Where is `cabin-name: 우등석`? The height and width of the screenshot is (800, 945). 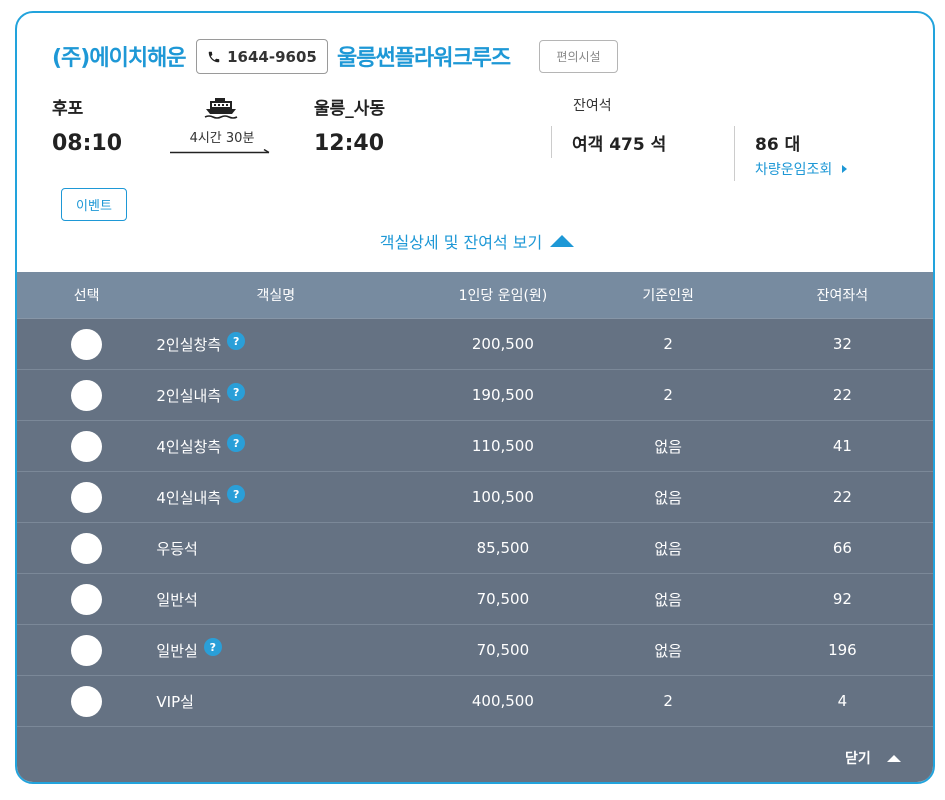 cabin-name: 우등석 is located at coordinates (177, 548).